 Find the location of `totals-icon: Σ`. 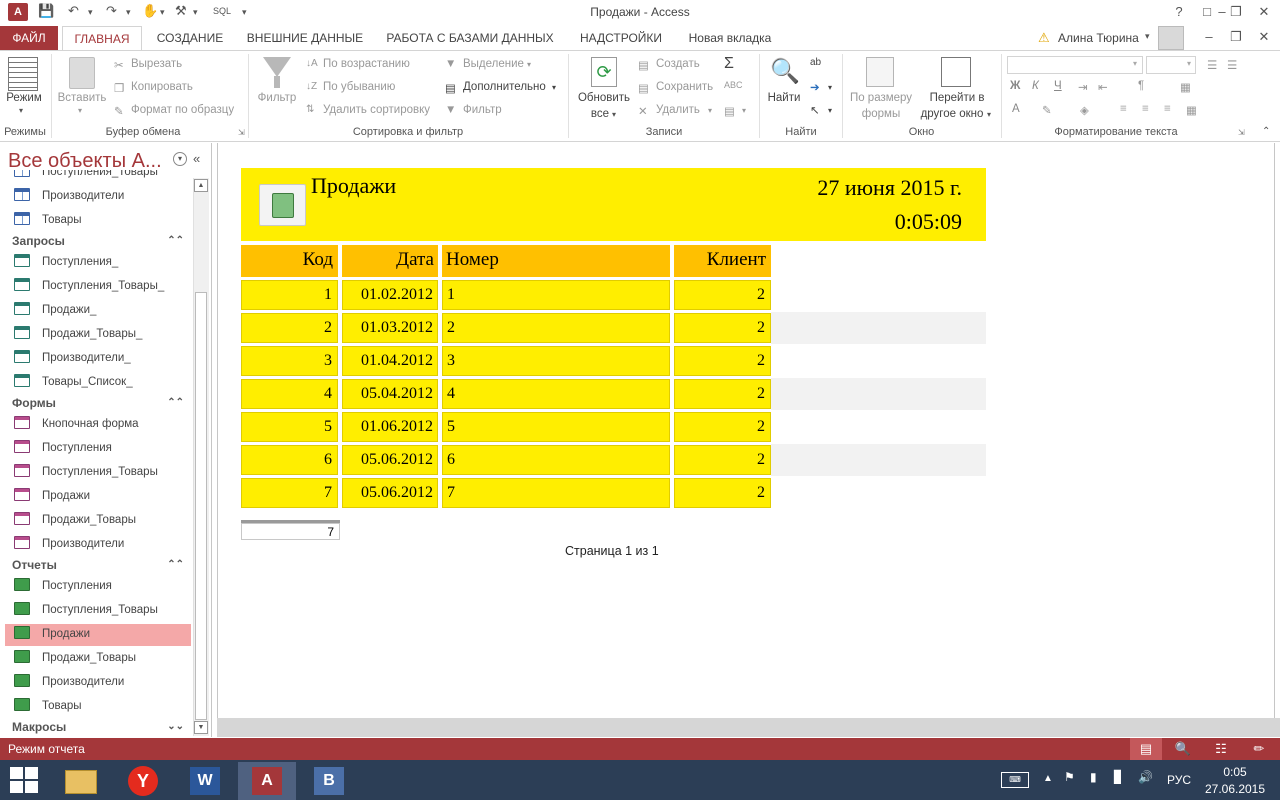

totals-icon: Σ is located at coordinates (729, 64).